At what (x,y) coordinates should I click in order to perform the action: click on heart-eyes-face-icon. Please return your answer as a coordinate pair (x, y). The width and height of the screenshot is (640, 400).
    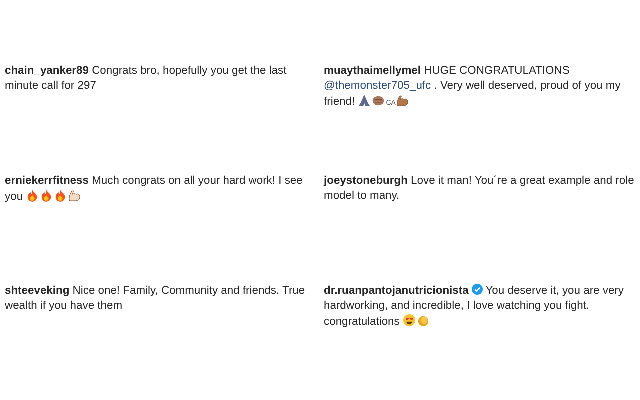
    Looking at the image, I should click on (409, 320).